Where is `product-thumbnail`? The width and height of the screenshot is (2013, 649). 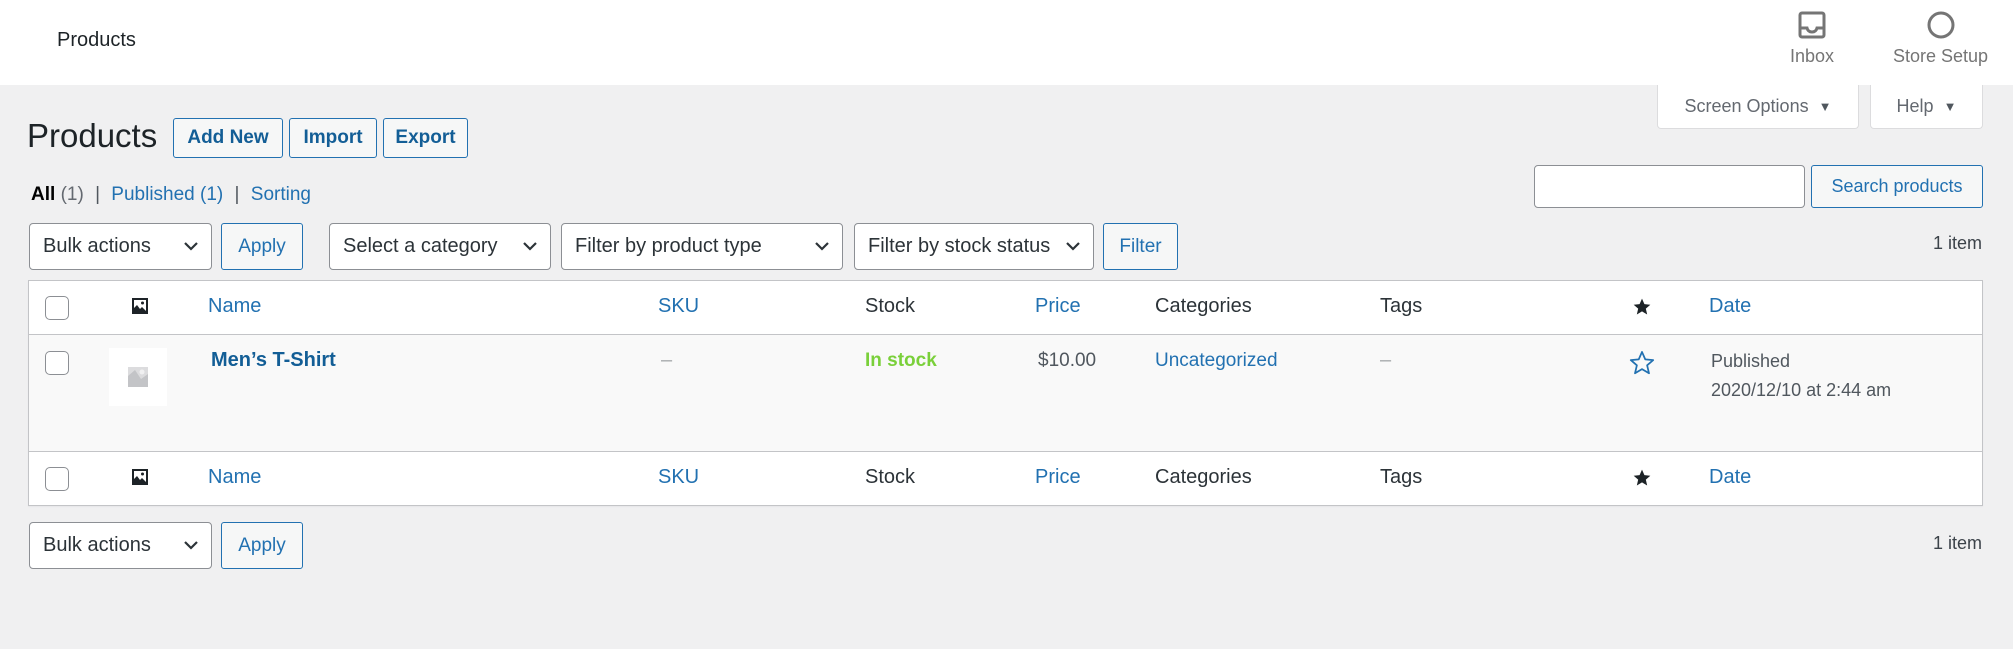 product-thumbnail is located at coordinates (138, 377).